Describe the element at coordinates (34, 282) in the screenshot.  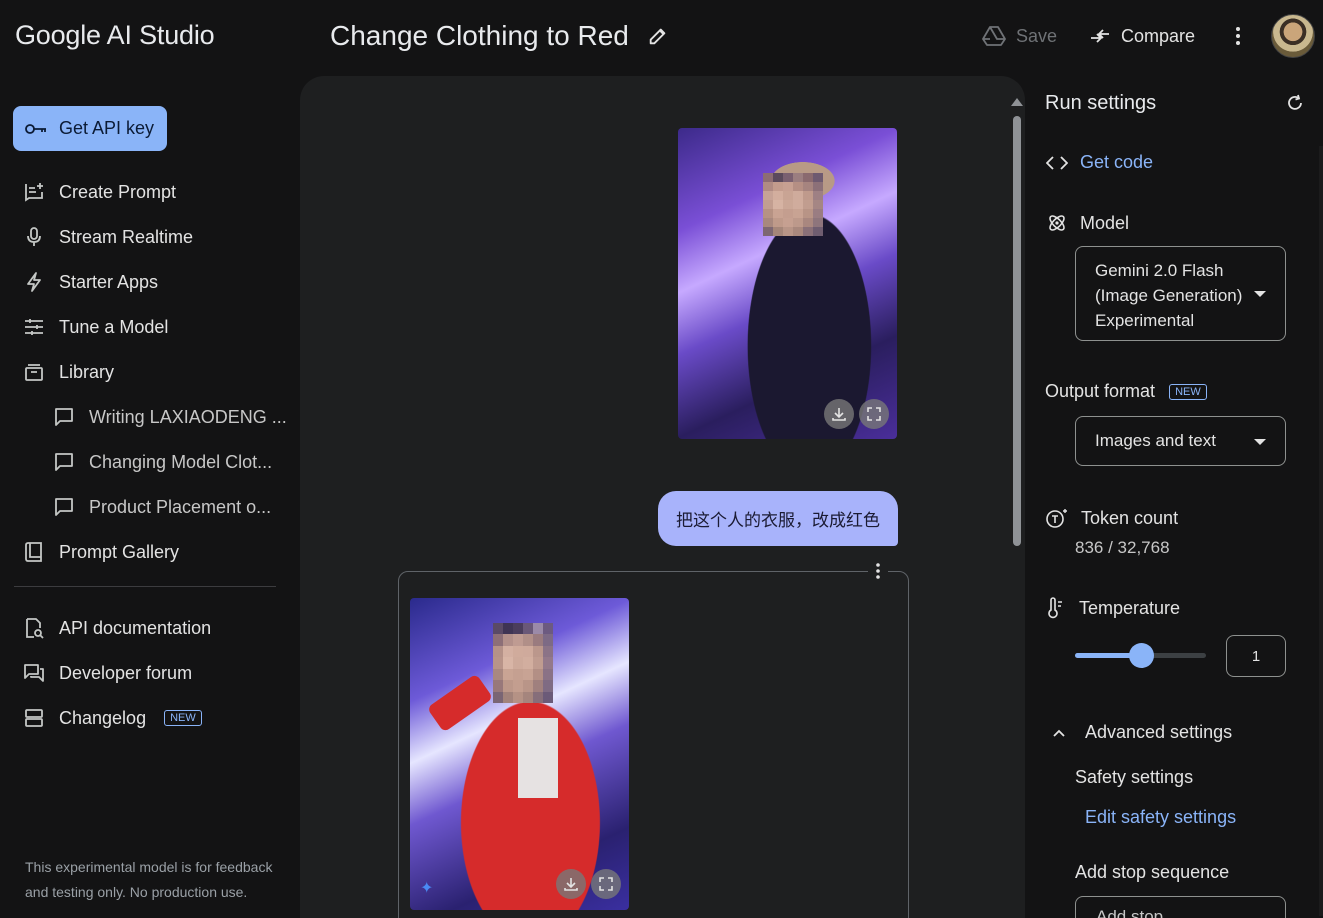
I see `bolt-icon` at that location.